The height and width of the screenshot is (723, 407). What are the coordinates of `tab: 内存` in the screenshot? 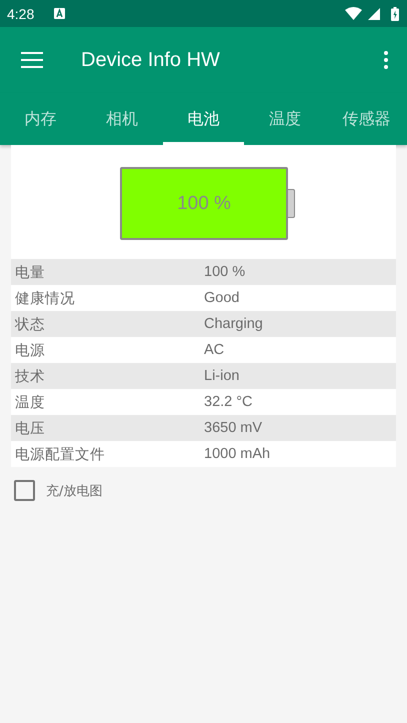 It's located at (41, 119).